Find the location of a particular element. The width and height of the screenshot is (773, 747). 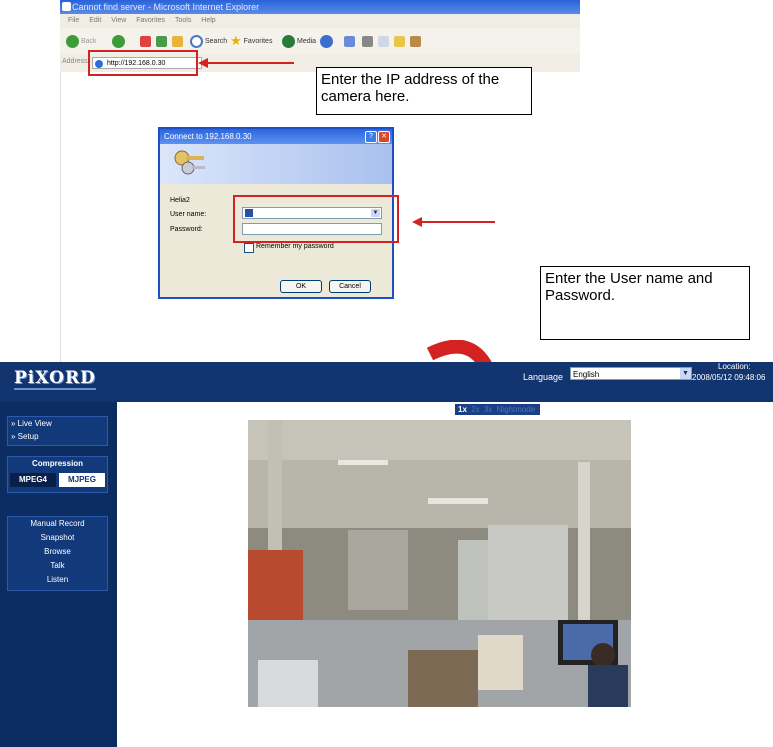

listen-button: Listen is located at coordinates (57, 580).